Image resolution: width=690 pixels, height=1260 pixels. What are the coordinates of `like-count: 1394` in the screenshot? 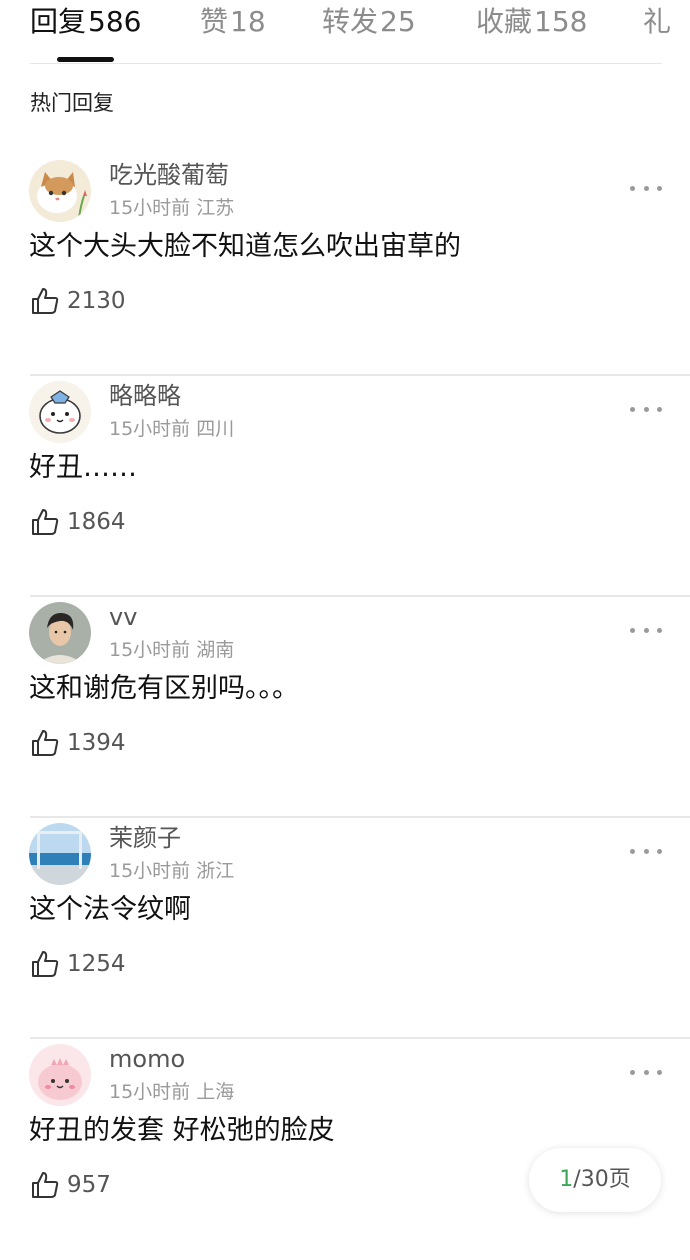 It's located at (96, 743).